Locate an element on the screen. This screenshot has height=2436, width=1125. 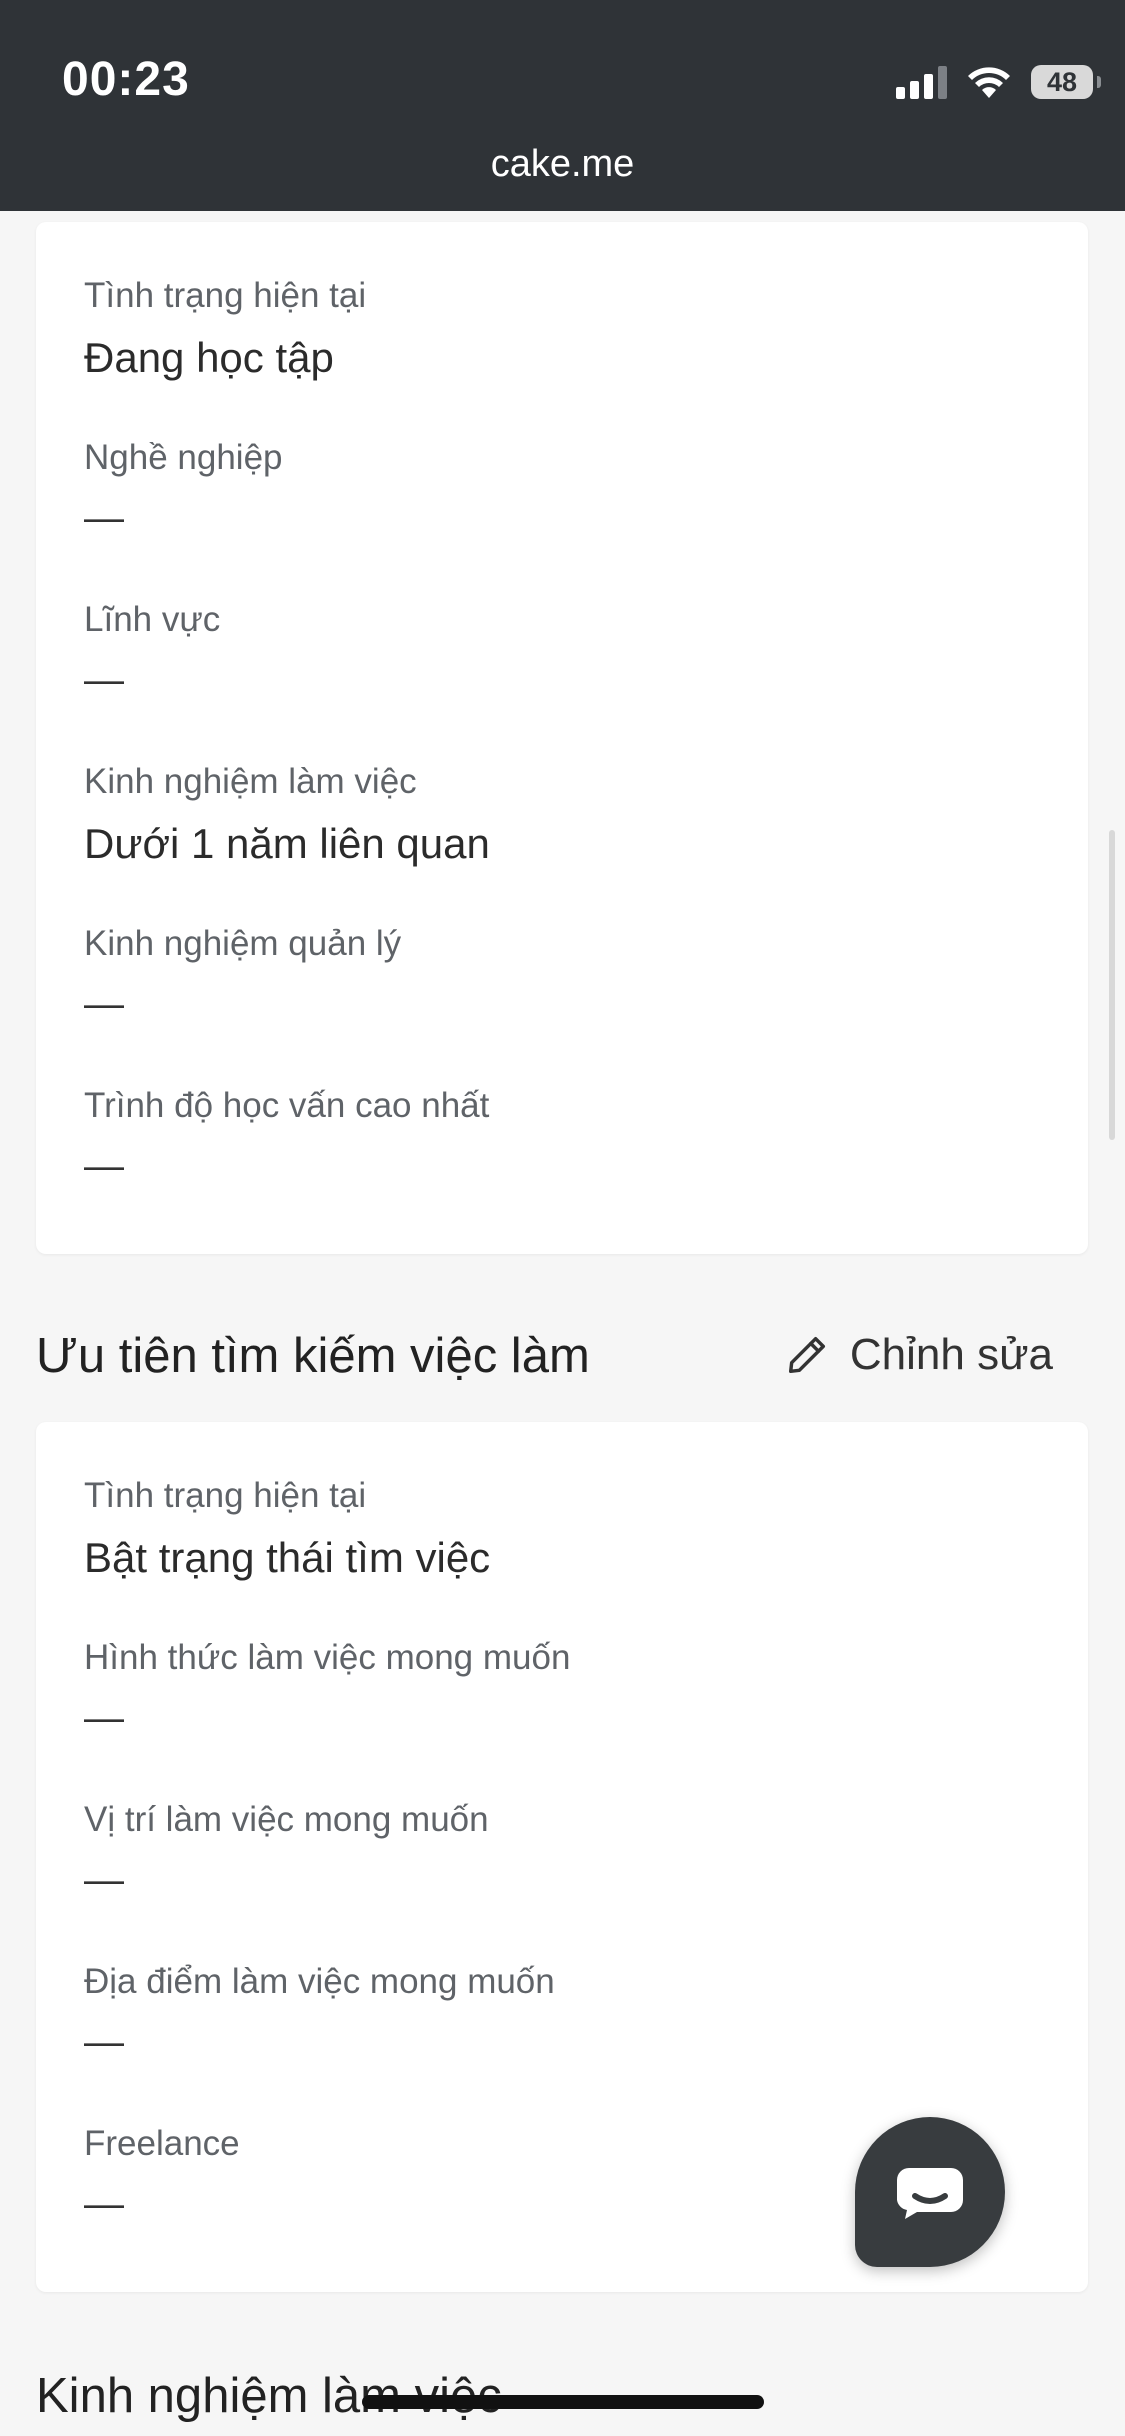
field-label: Kinh nghiệm quản lý is located at coordinates (243, 943).